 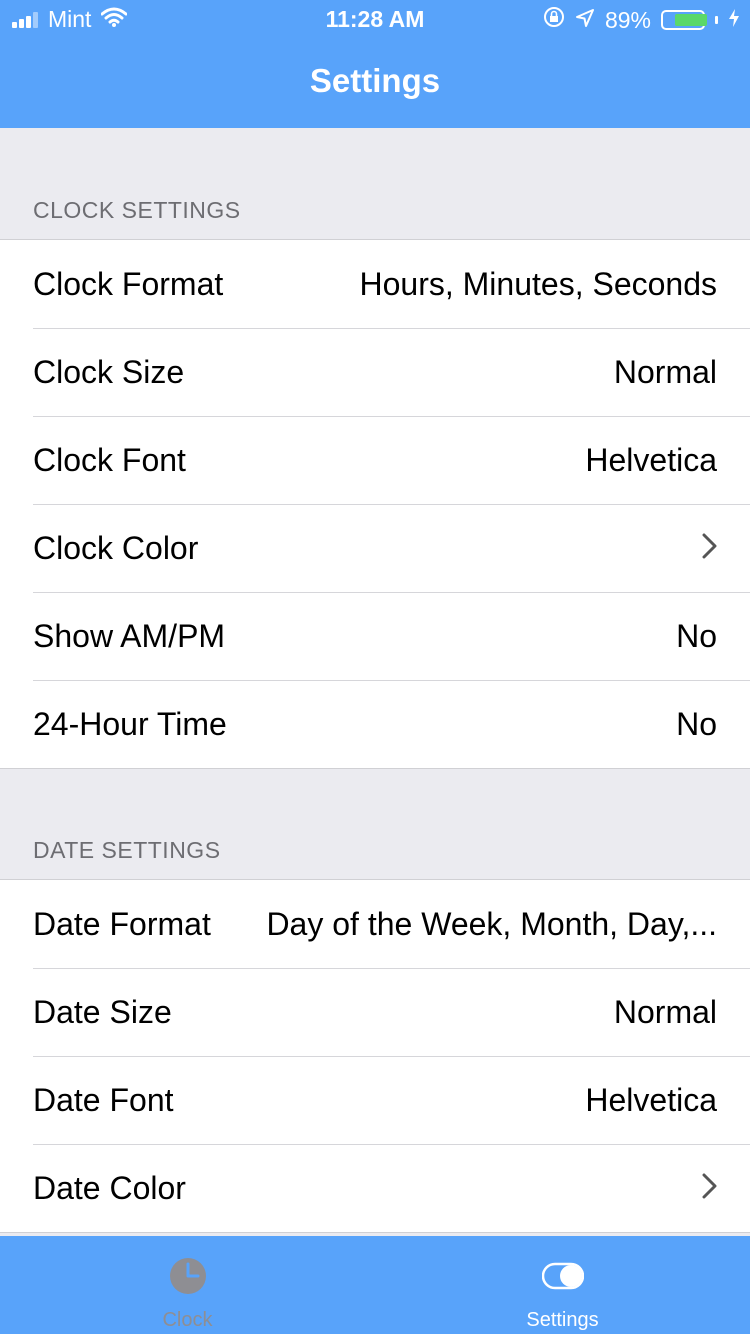 What do you see at coordinates (130, 723) in the screenshot?
I see `row-label: 24-Hour Time` at bounding box center [130, 723].